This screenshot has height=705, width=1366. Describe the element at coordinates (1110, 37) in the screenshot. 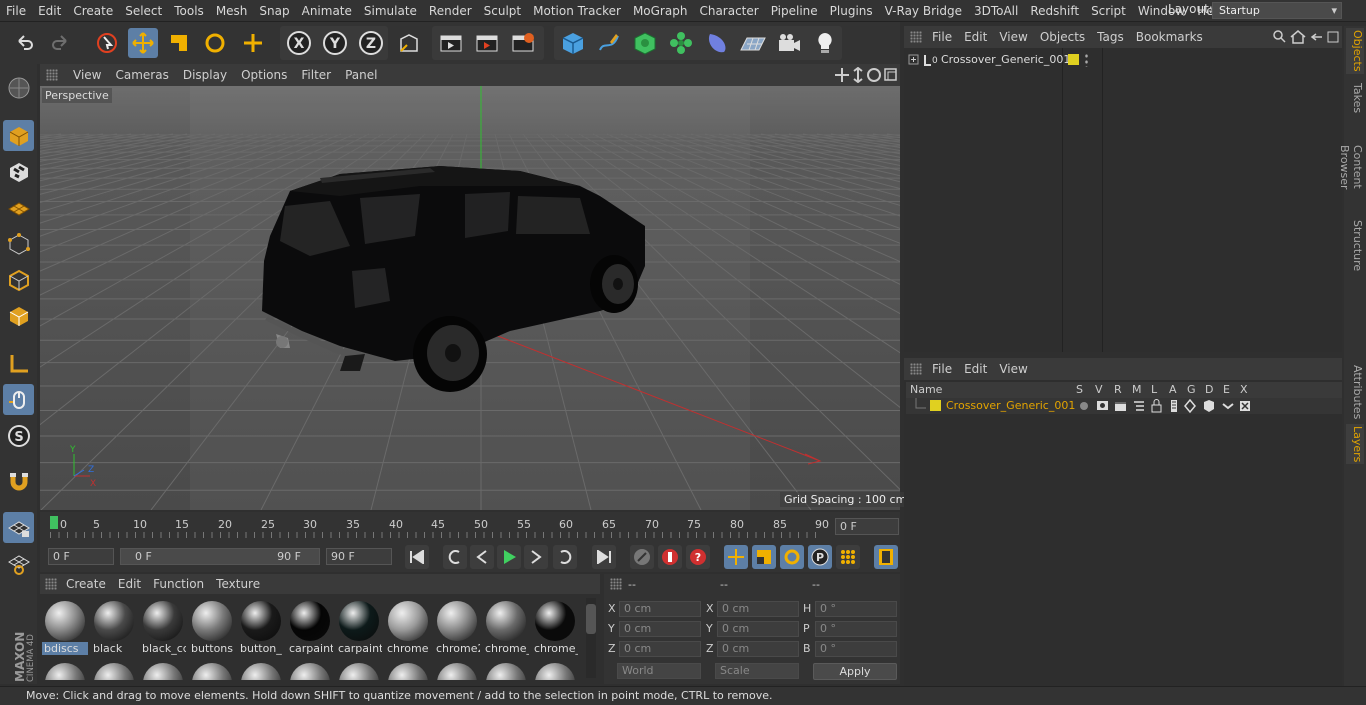

I see `object-menu-tags: Tags` at that location.